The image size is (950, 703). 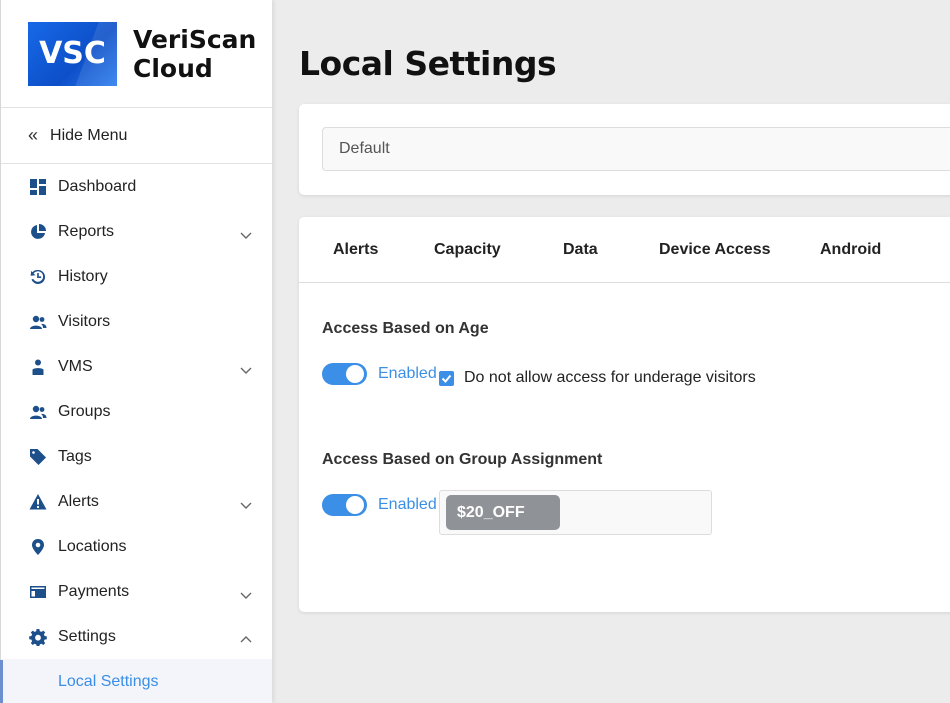 I want to click on group-tag-chip: $20_OFF, so click(x=503, y=512).